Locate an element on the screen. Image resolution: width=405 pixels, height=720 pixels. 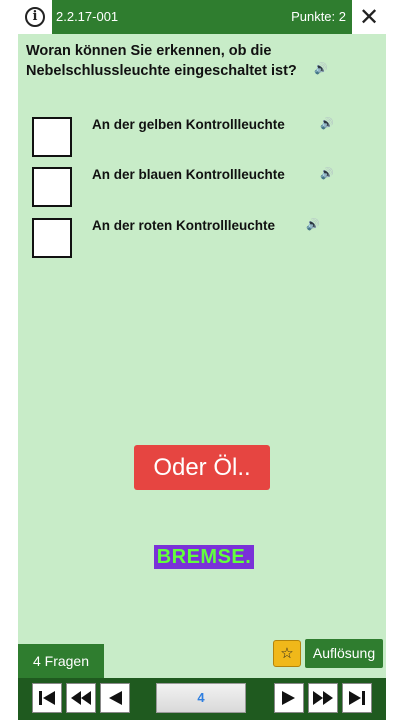
answer-label-1: An der gelben Kontrollleuchte is located at coordinates (188, 124).